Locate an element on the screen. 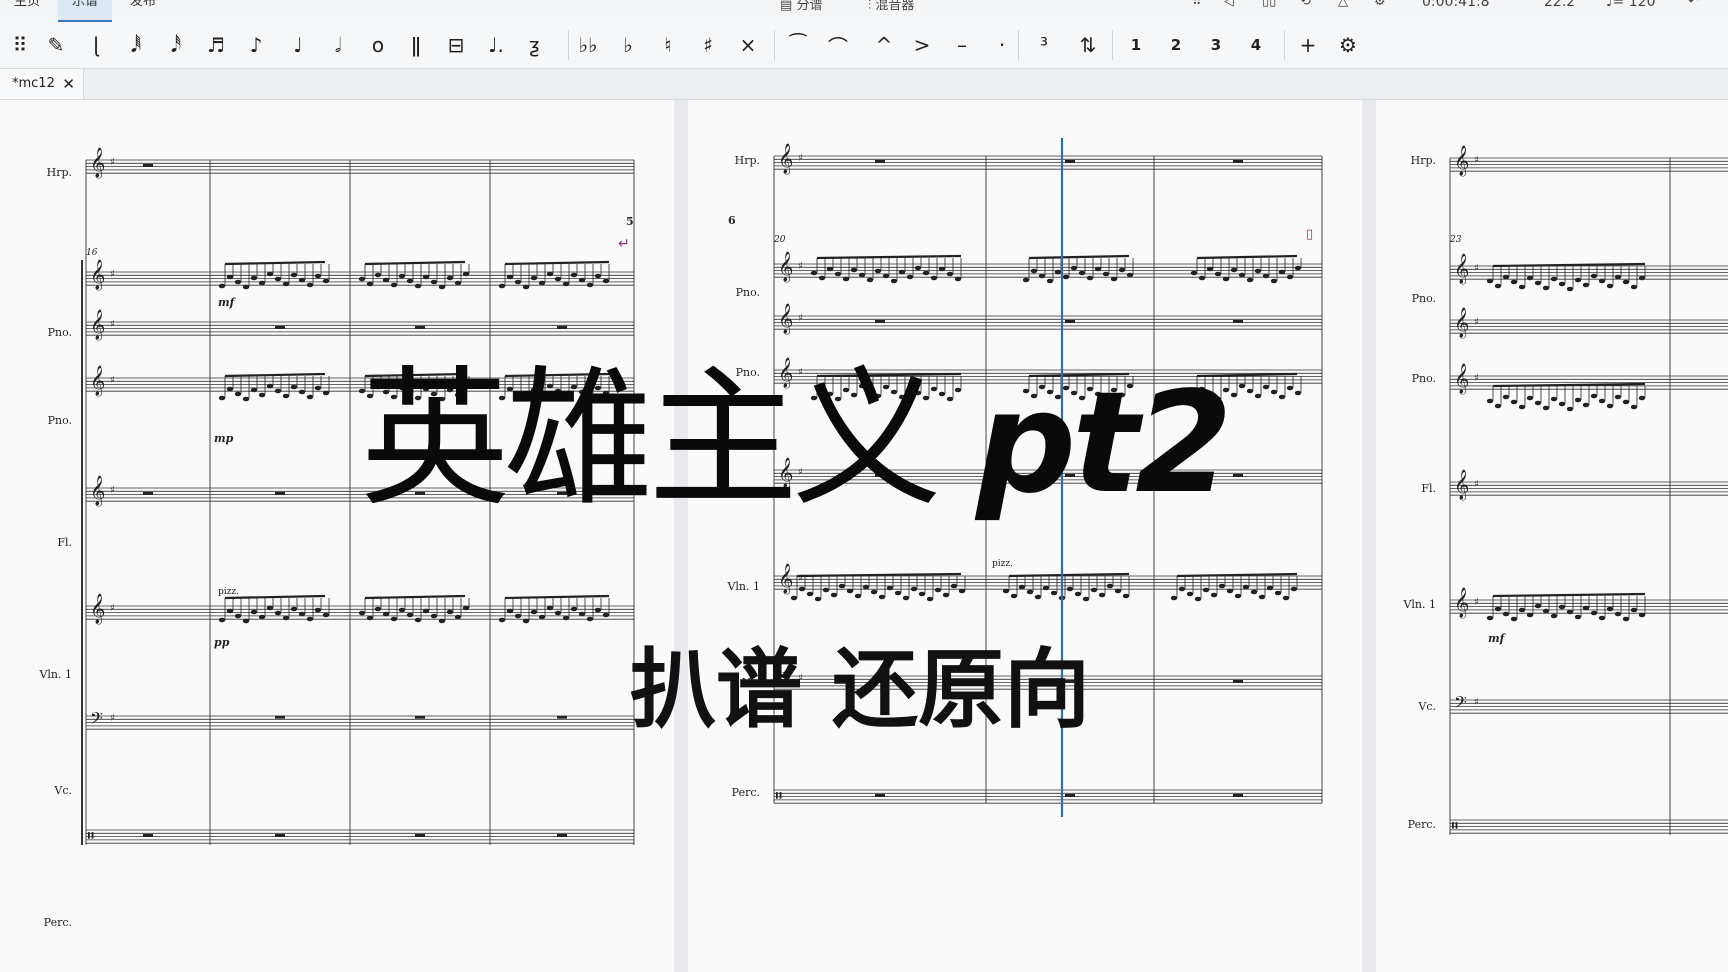  bass-clef: 𝄢 is located at coordinates (1460, 704).